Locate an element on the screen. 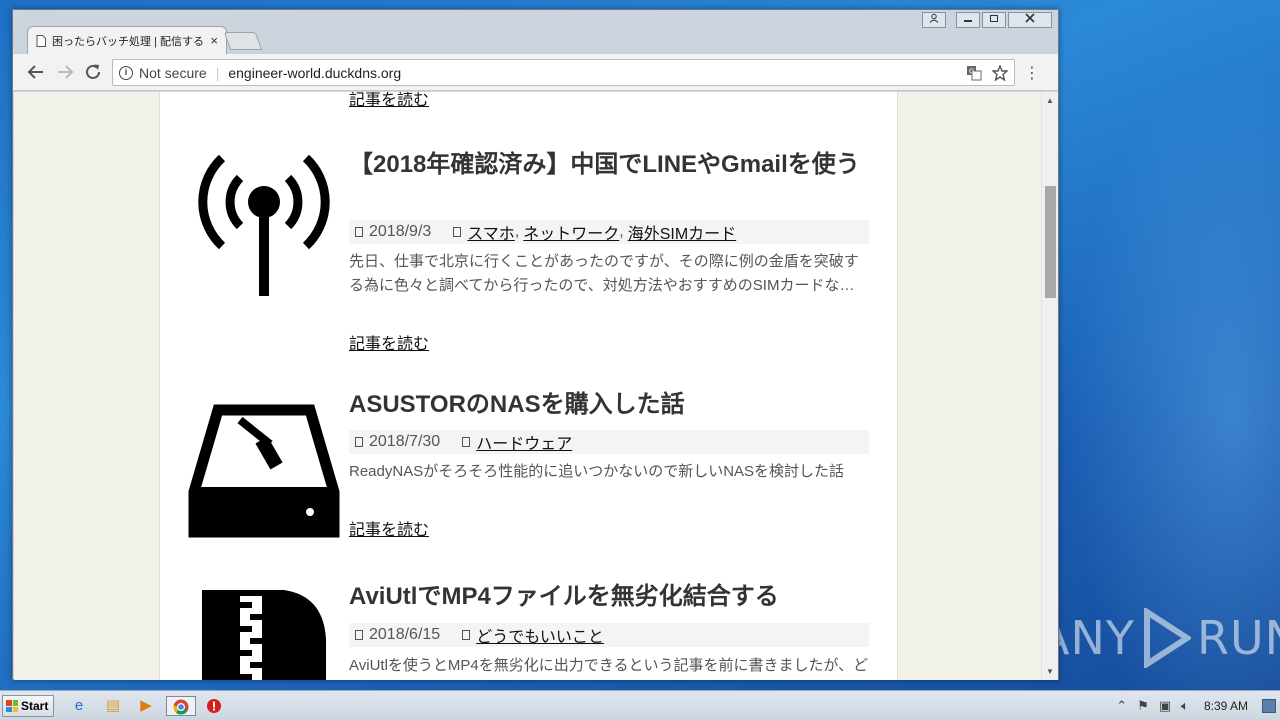 This screenshot has width=1280, height=720. scroll-down-arrow-icon: ▼ is located at coordinates (1050, 671).